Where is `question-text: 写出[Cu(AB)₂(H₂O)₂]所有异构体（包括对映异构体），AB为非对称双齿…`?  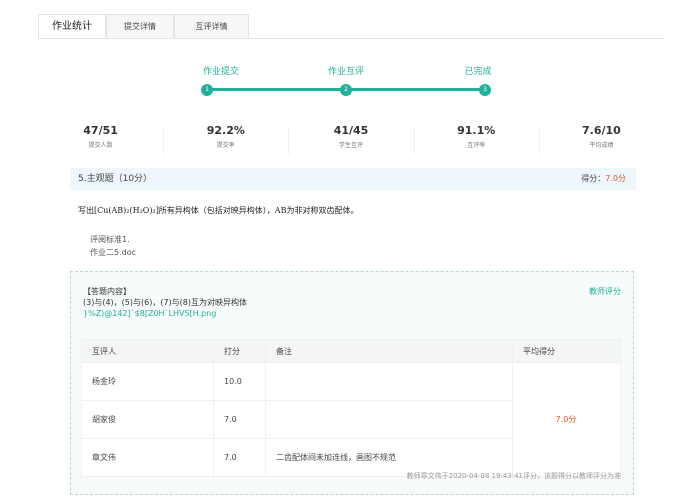
question-text: 写出[Cu(AB)₂(H₂O)₂]所有异构体（包括对映异构体），AB为非对称双齿… is located at coordinates (218, 210).